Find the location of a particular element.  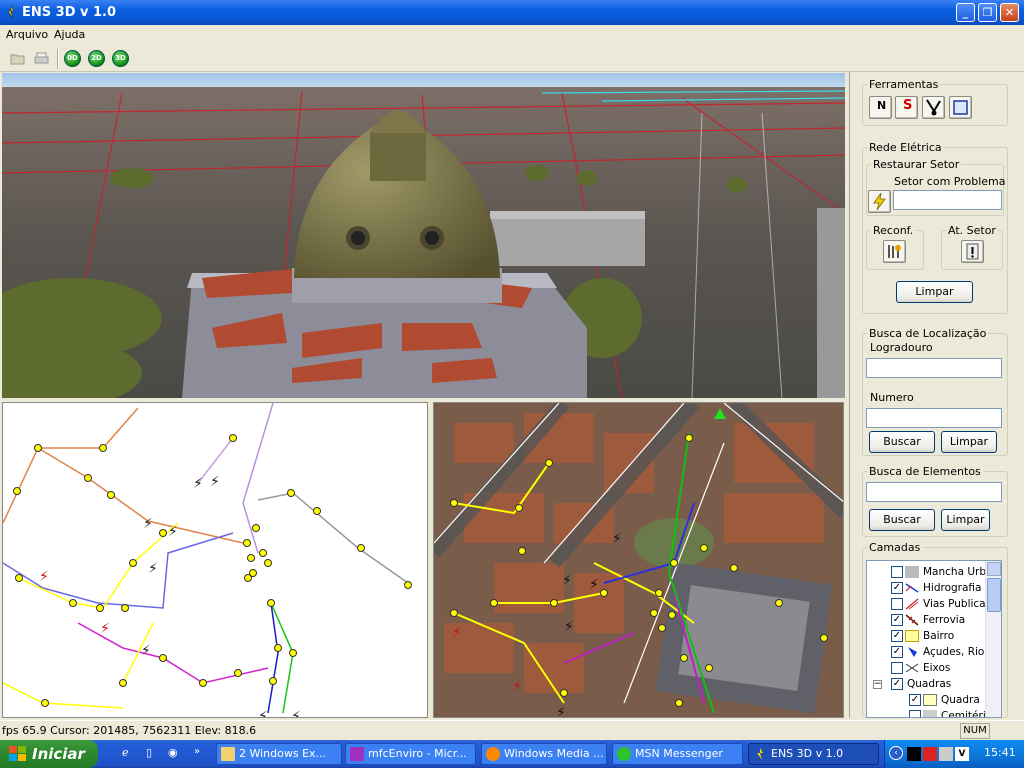

desktop-icon: ▯ is located at coordinates (154, 754).